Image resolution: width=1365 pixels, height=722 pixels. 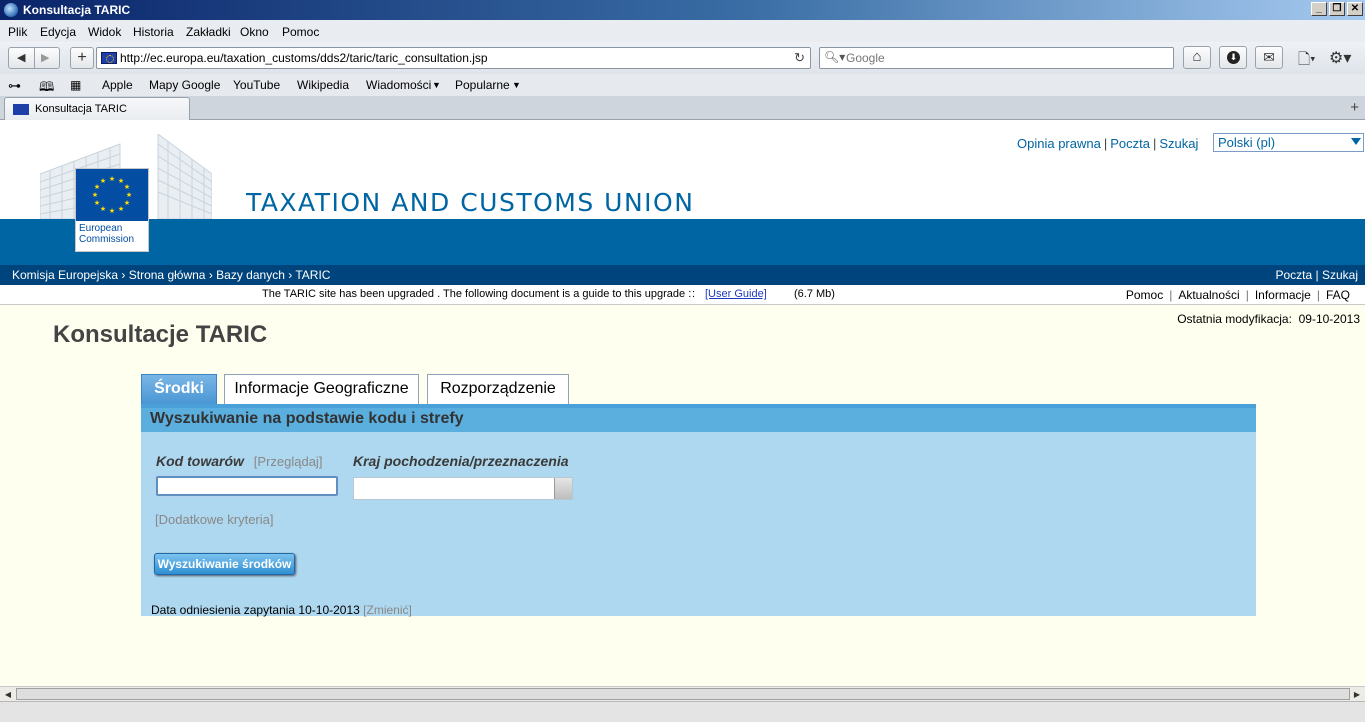 I want to click on bookmark-mapy-google: Mapy Google, so click(x=184, y=85).